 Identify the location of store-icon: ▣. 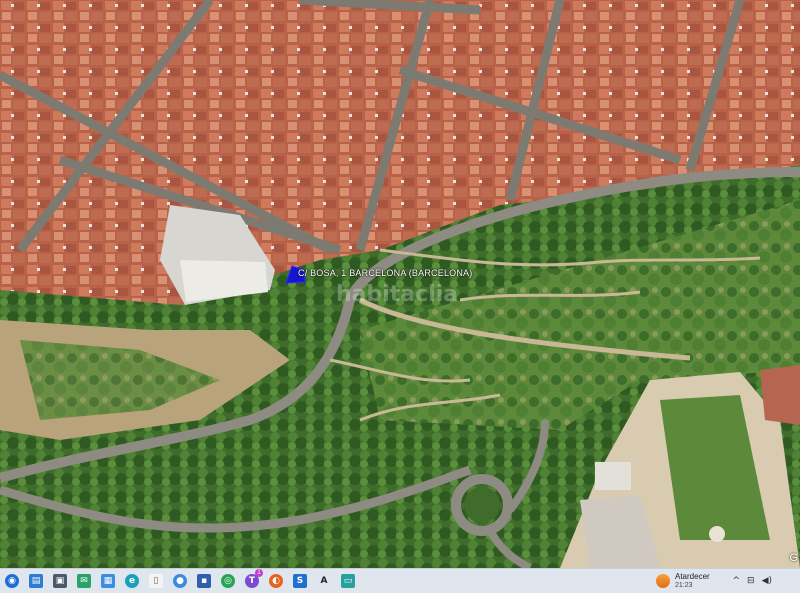
(60, 581).